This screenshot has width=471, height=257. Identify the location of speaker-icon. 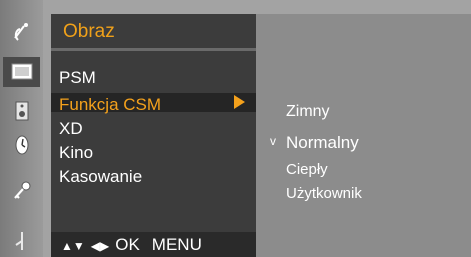
(21, 111).